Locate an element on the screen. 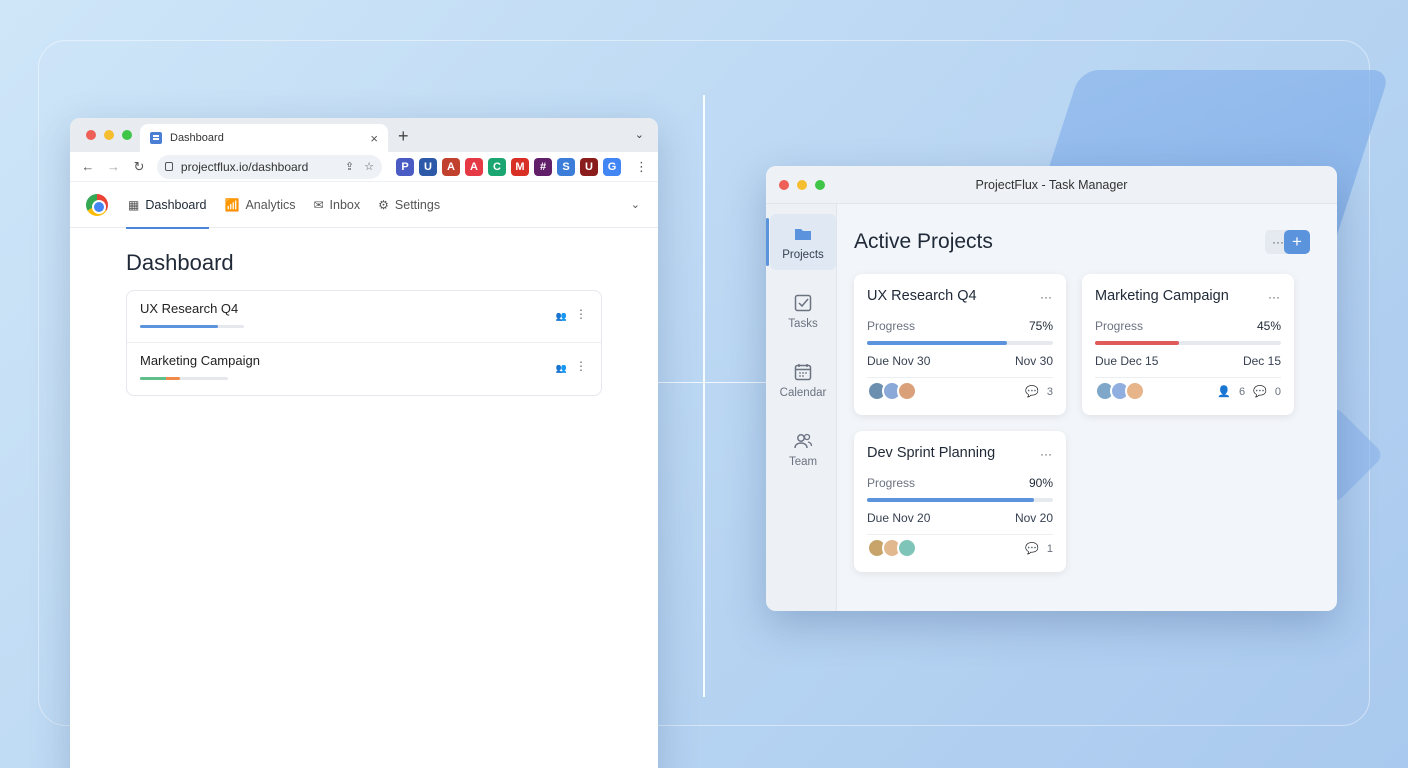 This screenshot has height=768, width=1408. sidebar-item-calendar: Calendar is located at coordinates (803, 380).